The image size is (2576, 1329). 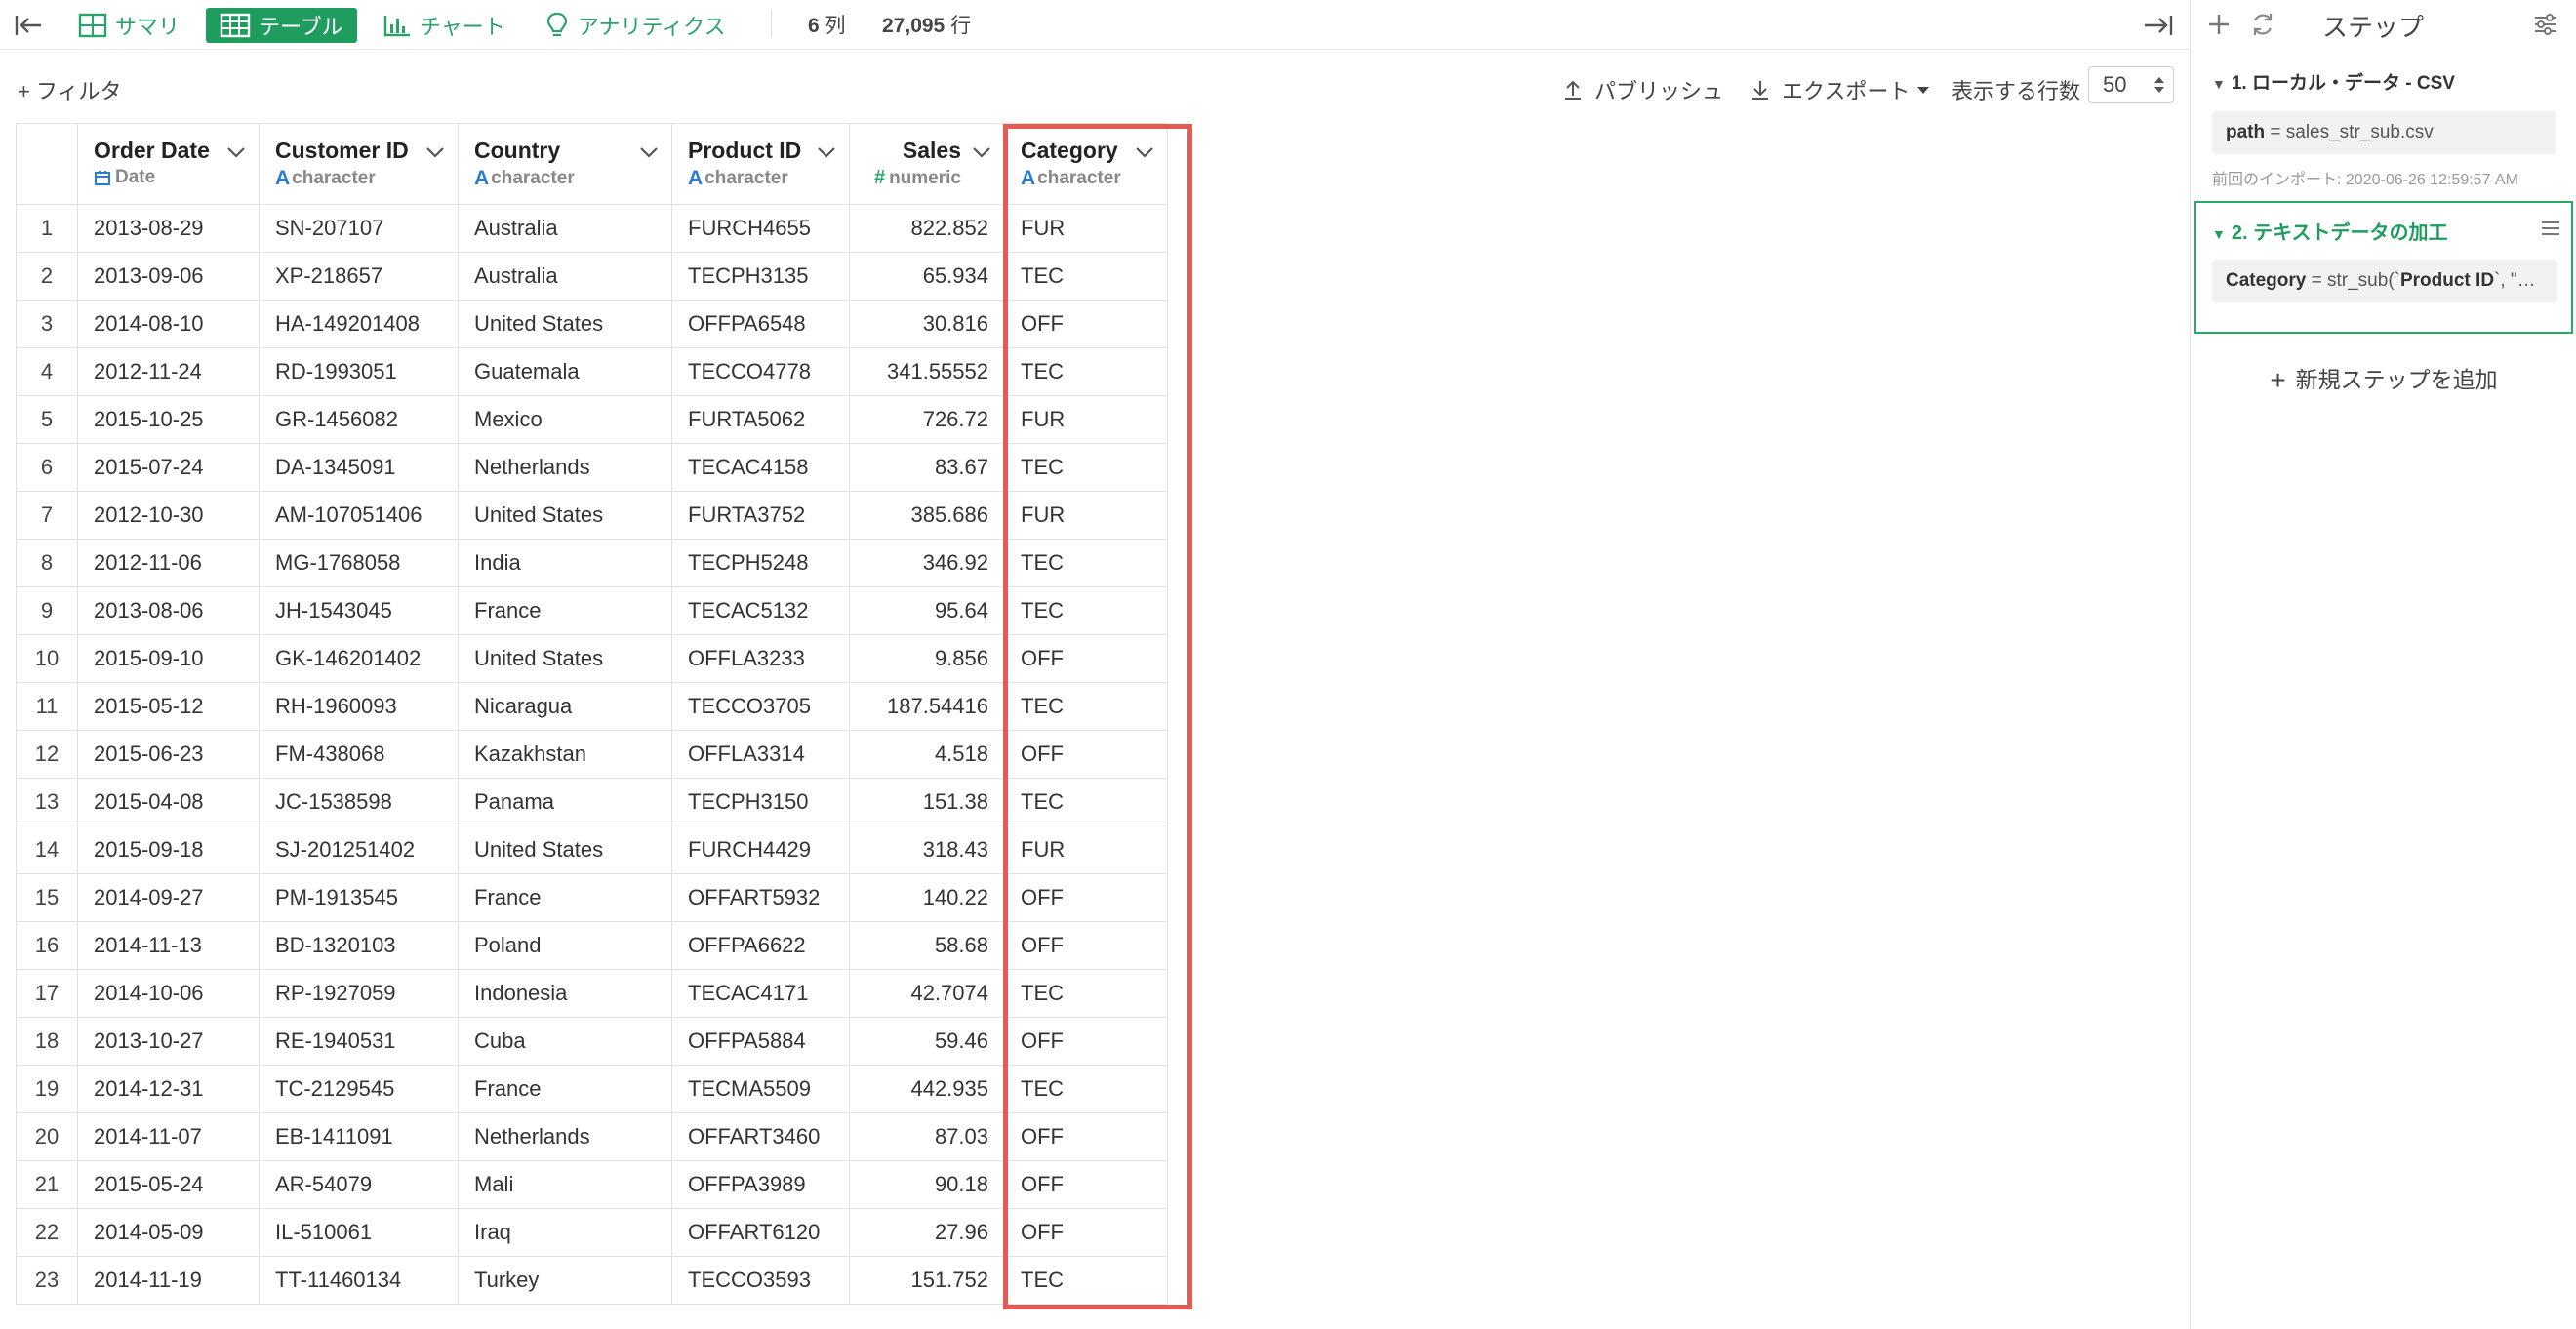 What do you see at coordinates (1086, 164) in the screenshot?
I see `column-header-category: Category A character` at bounding box center [1086, 164].